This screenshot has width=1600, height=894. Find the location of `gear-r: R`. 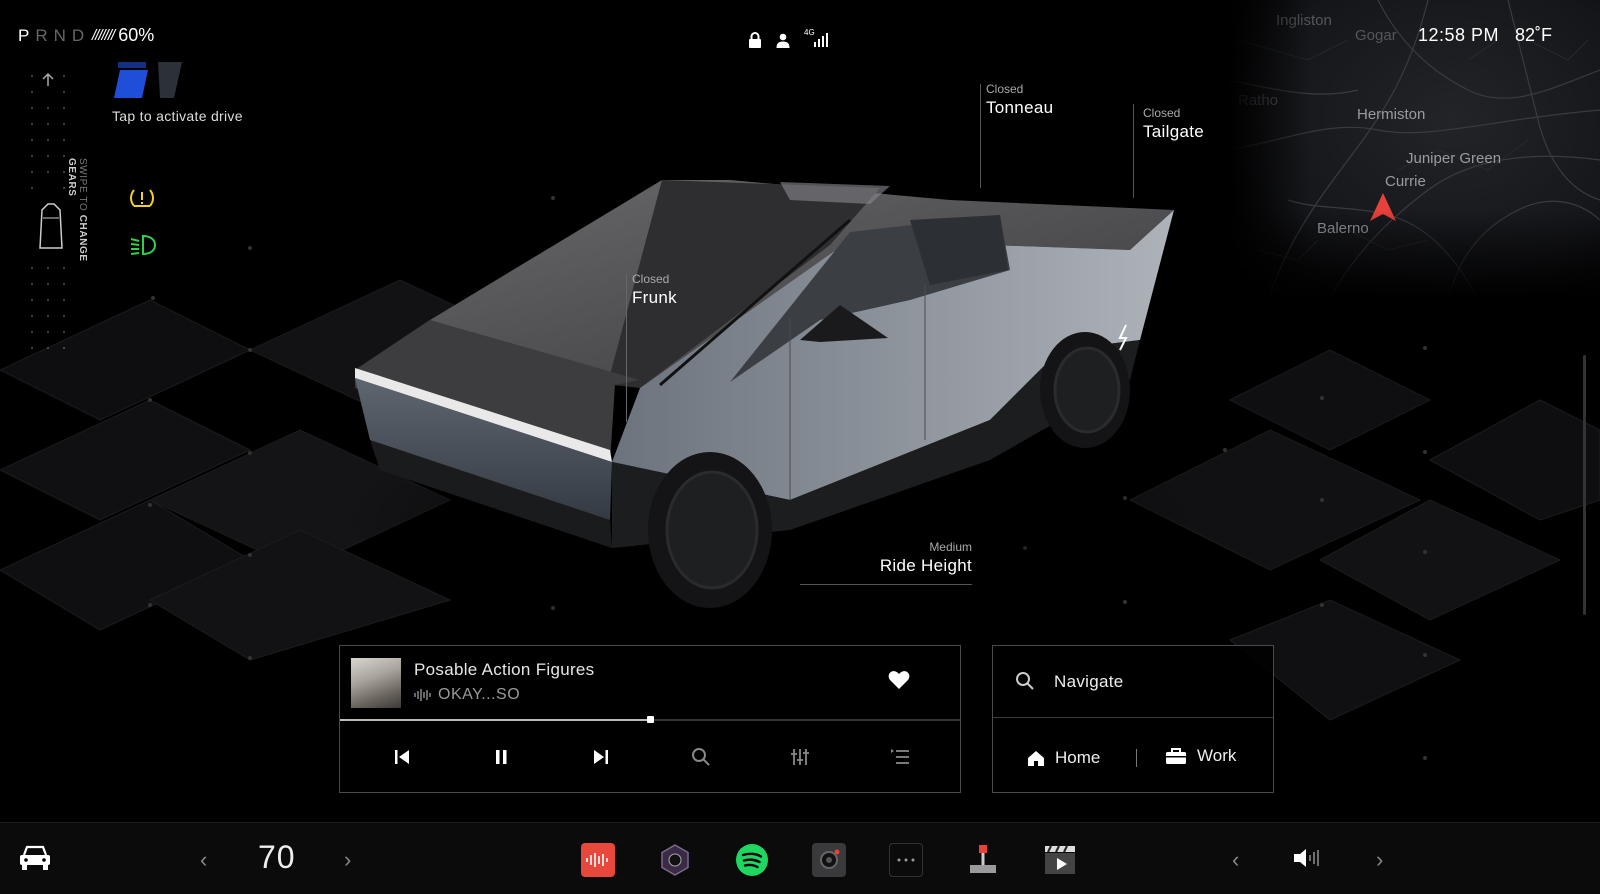

gear-r: R is located at coordinates (44, 35).